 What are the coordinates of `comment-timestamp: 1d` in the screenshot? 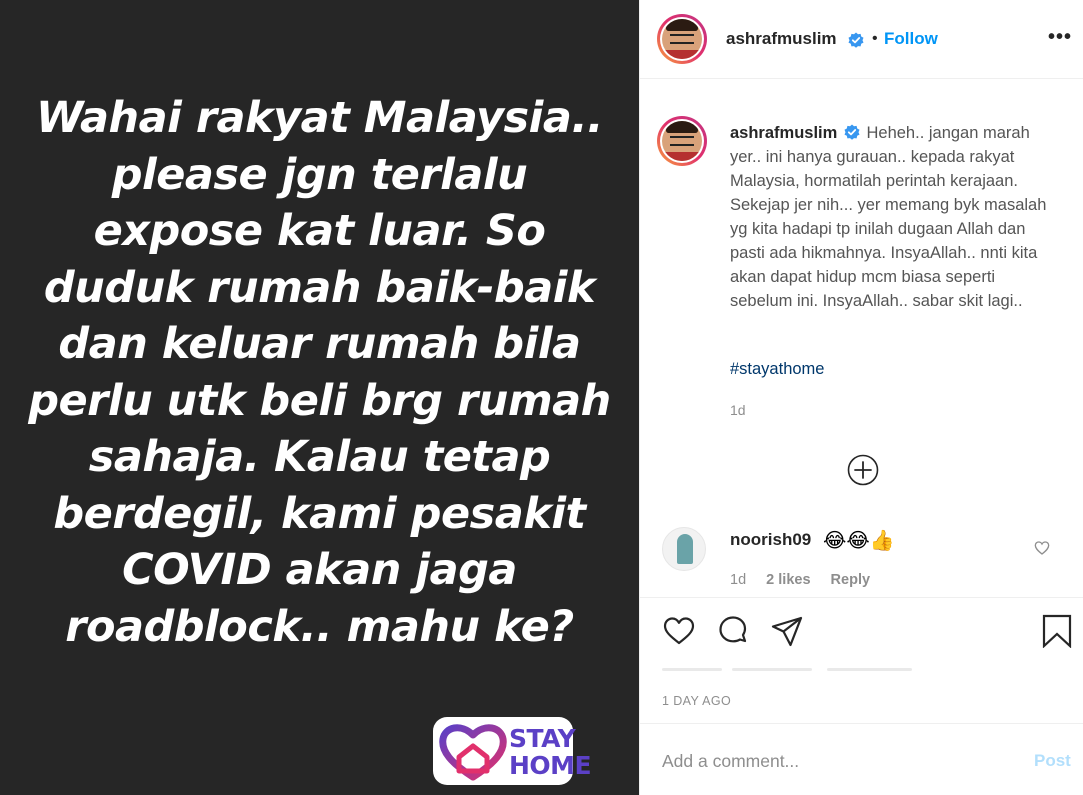 It's located at (738, 580).